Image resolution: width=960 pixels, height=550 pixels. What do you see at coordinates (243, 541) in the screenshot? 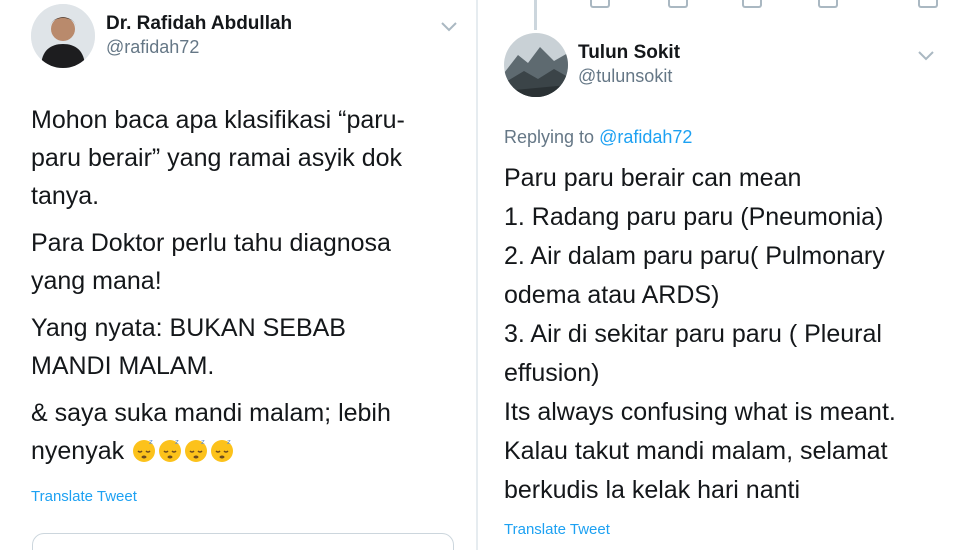
I see `quoted-tweet-card` at bounding box center [243, 541].